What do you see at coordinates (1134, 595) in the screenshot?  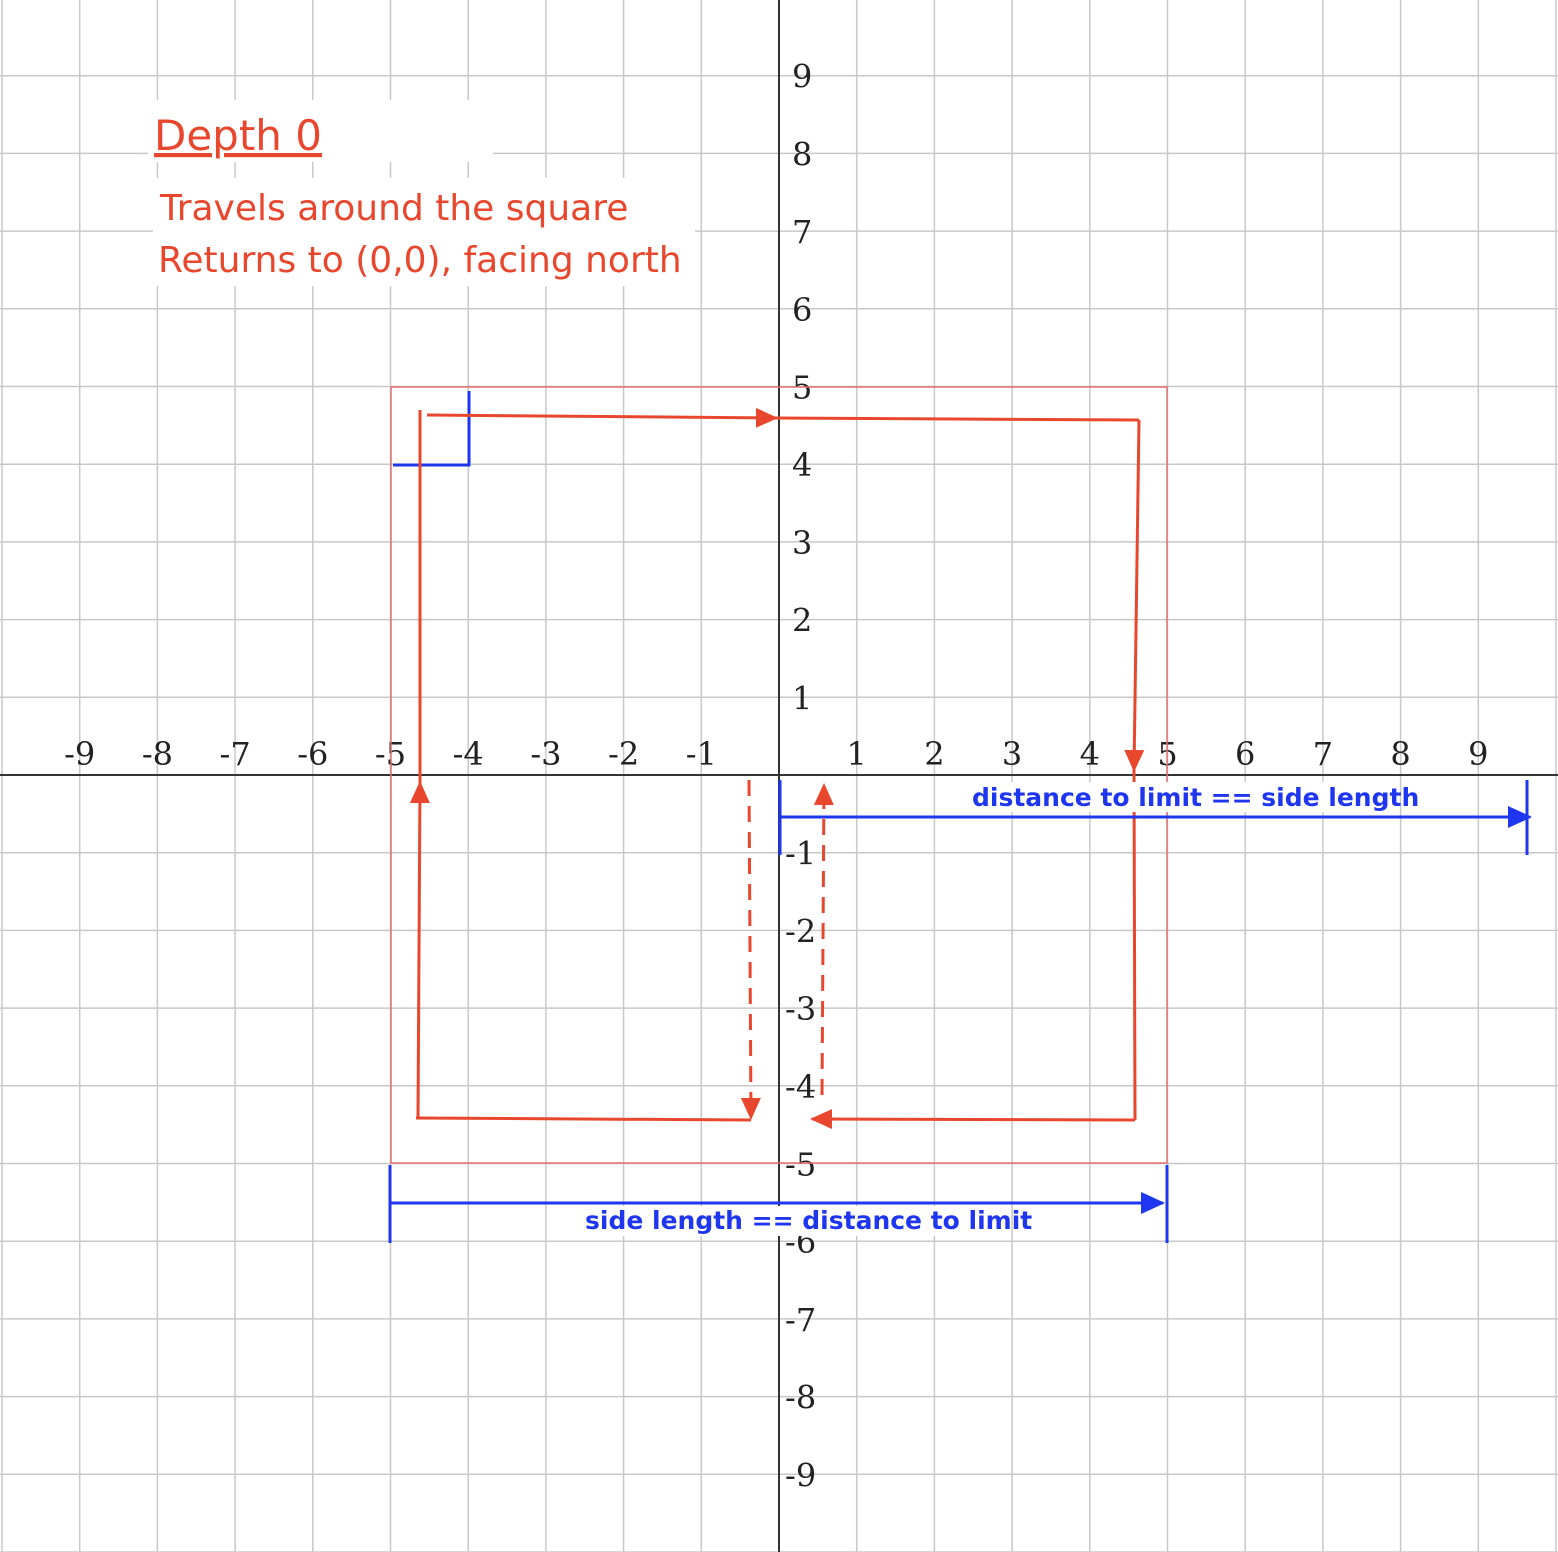 I see `path-right-down-top` at bounding box center [1134, 595].